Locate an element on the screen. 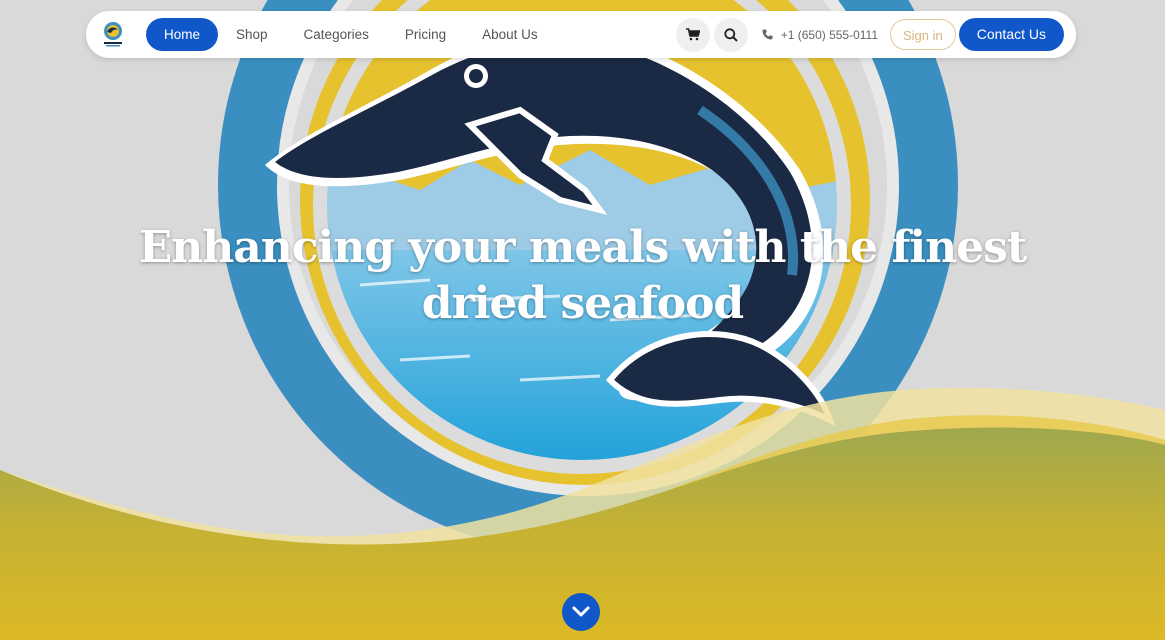 This screenshot has height=640, width=1165. search-button is located at coordinates (730, 34).